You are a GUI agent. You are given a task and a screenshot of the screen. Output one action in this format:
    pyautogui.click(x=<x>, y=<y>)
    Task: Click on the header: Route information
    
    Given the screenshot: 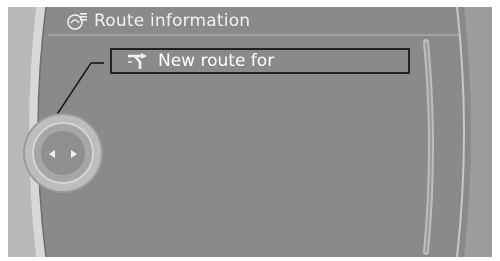 What is the action you would take?
    pyautogui.click(x=252, y=21)
    